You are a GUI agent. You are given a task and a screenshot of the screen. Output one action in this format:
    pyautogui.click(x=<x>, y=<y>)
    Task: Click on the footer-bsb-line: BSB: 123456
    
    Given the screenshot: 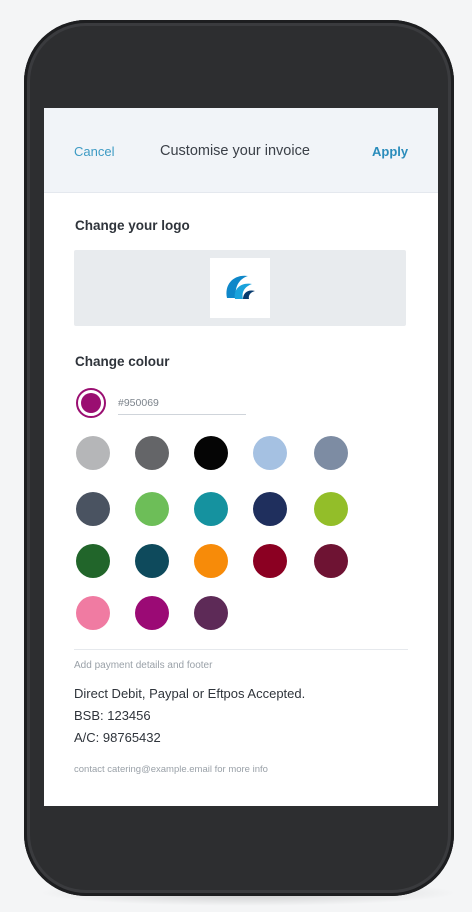 What is the action you would take?
    pyautogui.click(x=112, y=715)
    